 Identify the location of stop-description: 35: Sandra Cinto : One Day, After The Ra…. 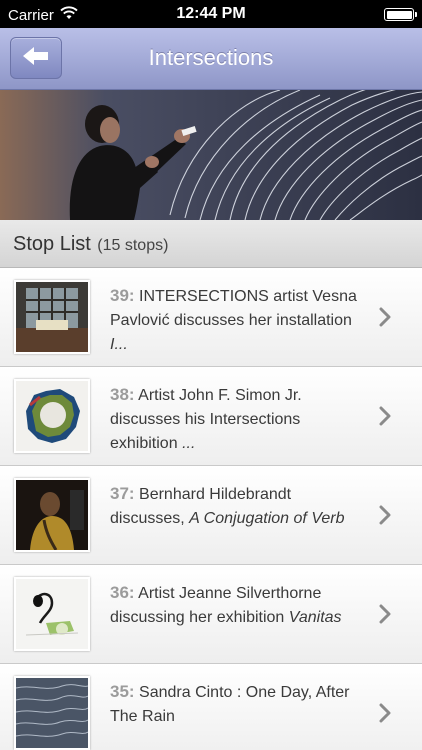
(235, 704).